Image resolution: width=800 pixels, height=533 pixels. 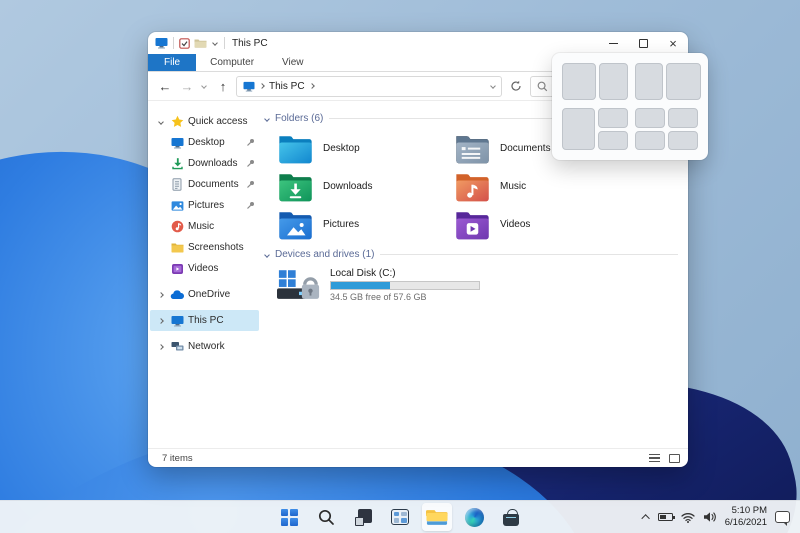 I want to click on sidebar-item-music: Music, so click(x=204, y=226).